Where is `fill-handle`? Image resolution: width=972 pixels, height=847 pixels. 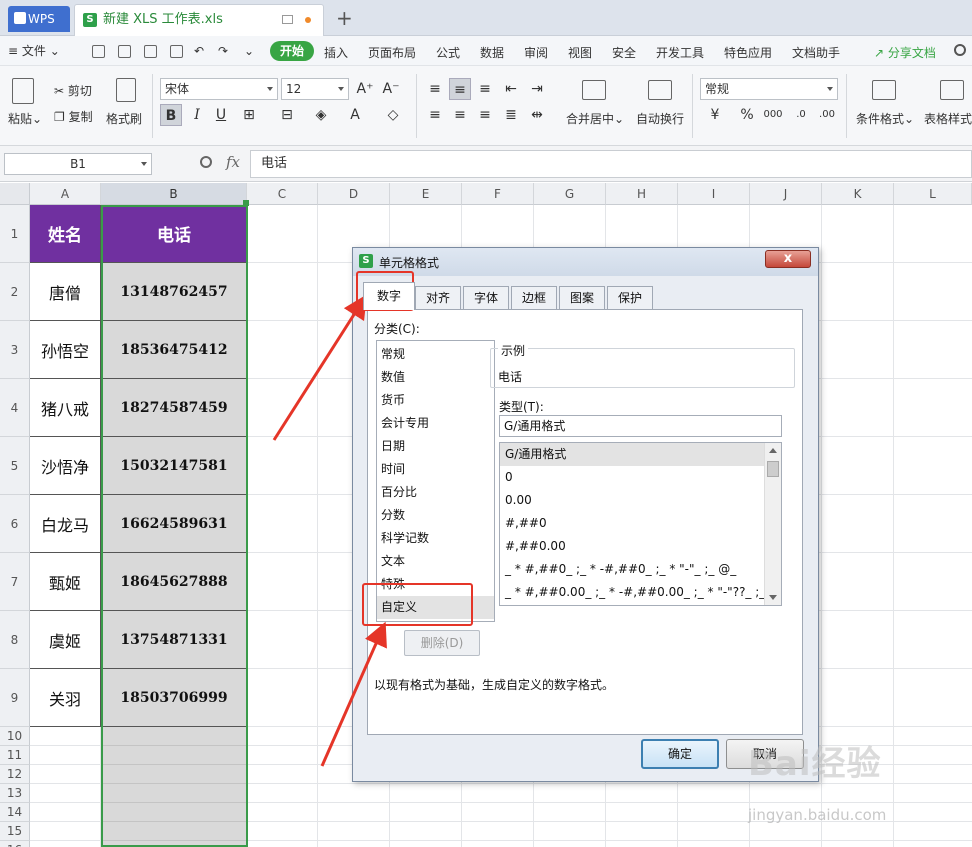
fill-handle is located at coordinates (246, 203).